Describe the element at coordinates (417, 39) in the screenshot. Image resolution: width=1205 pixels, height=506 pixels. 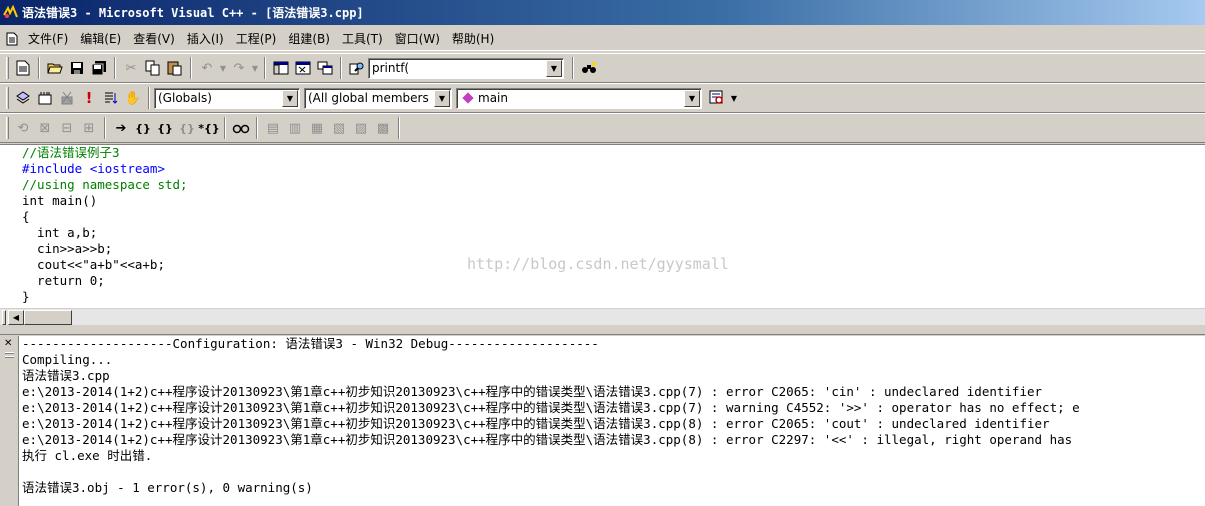
I see `menu-window: 窗口(W)` at that location.